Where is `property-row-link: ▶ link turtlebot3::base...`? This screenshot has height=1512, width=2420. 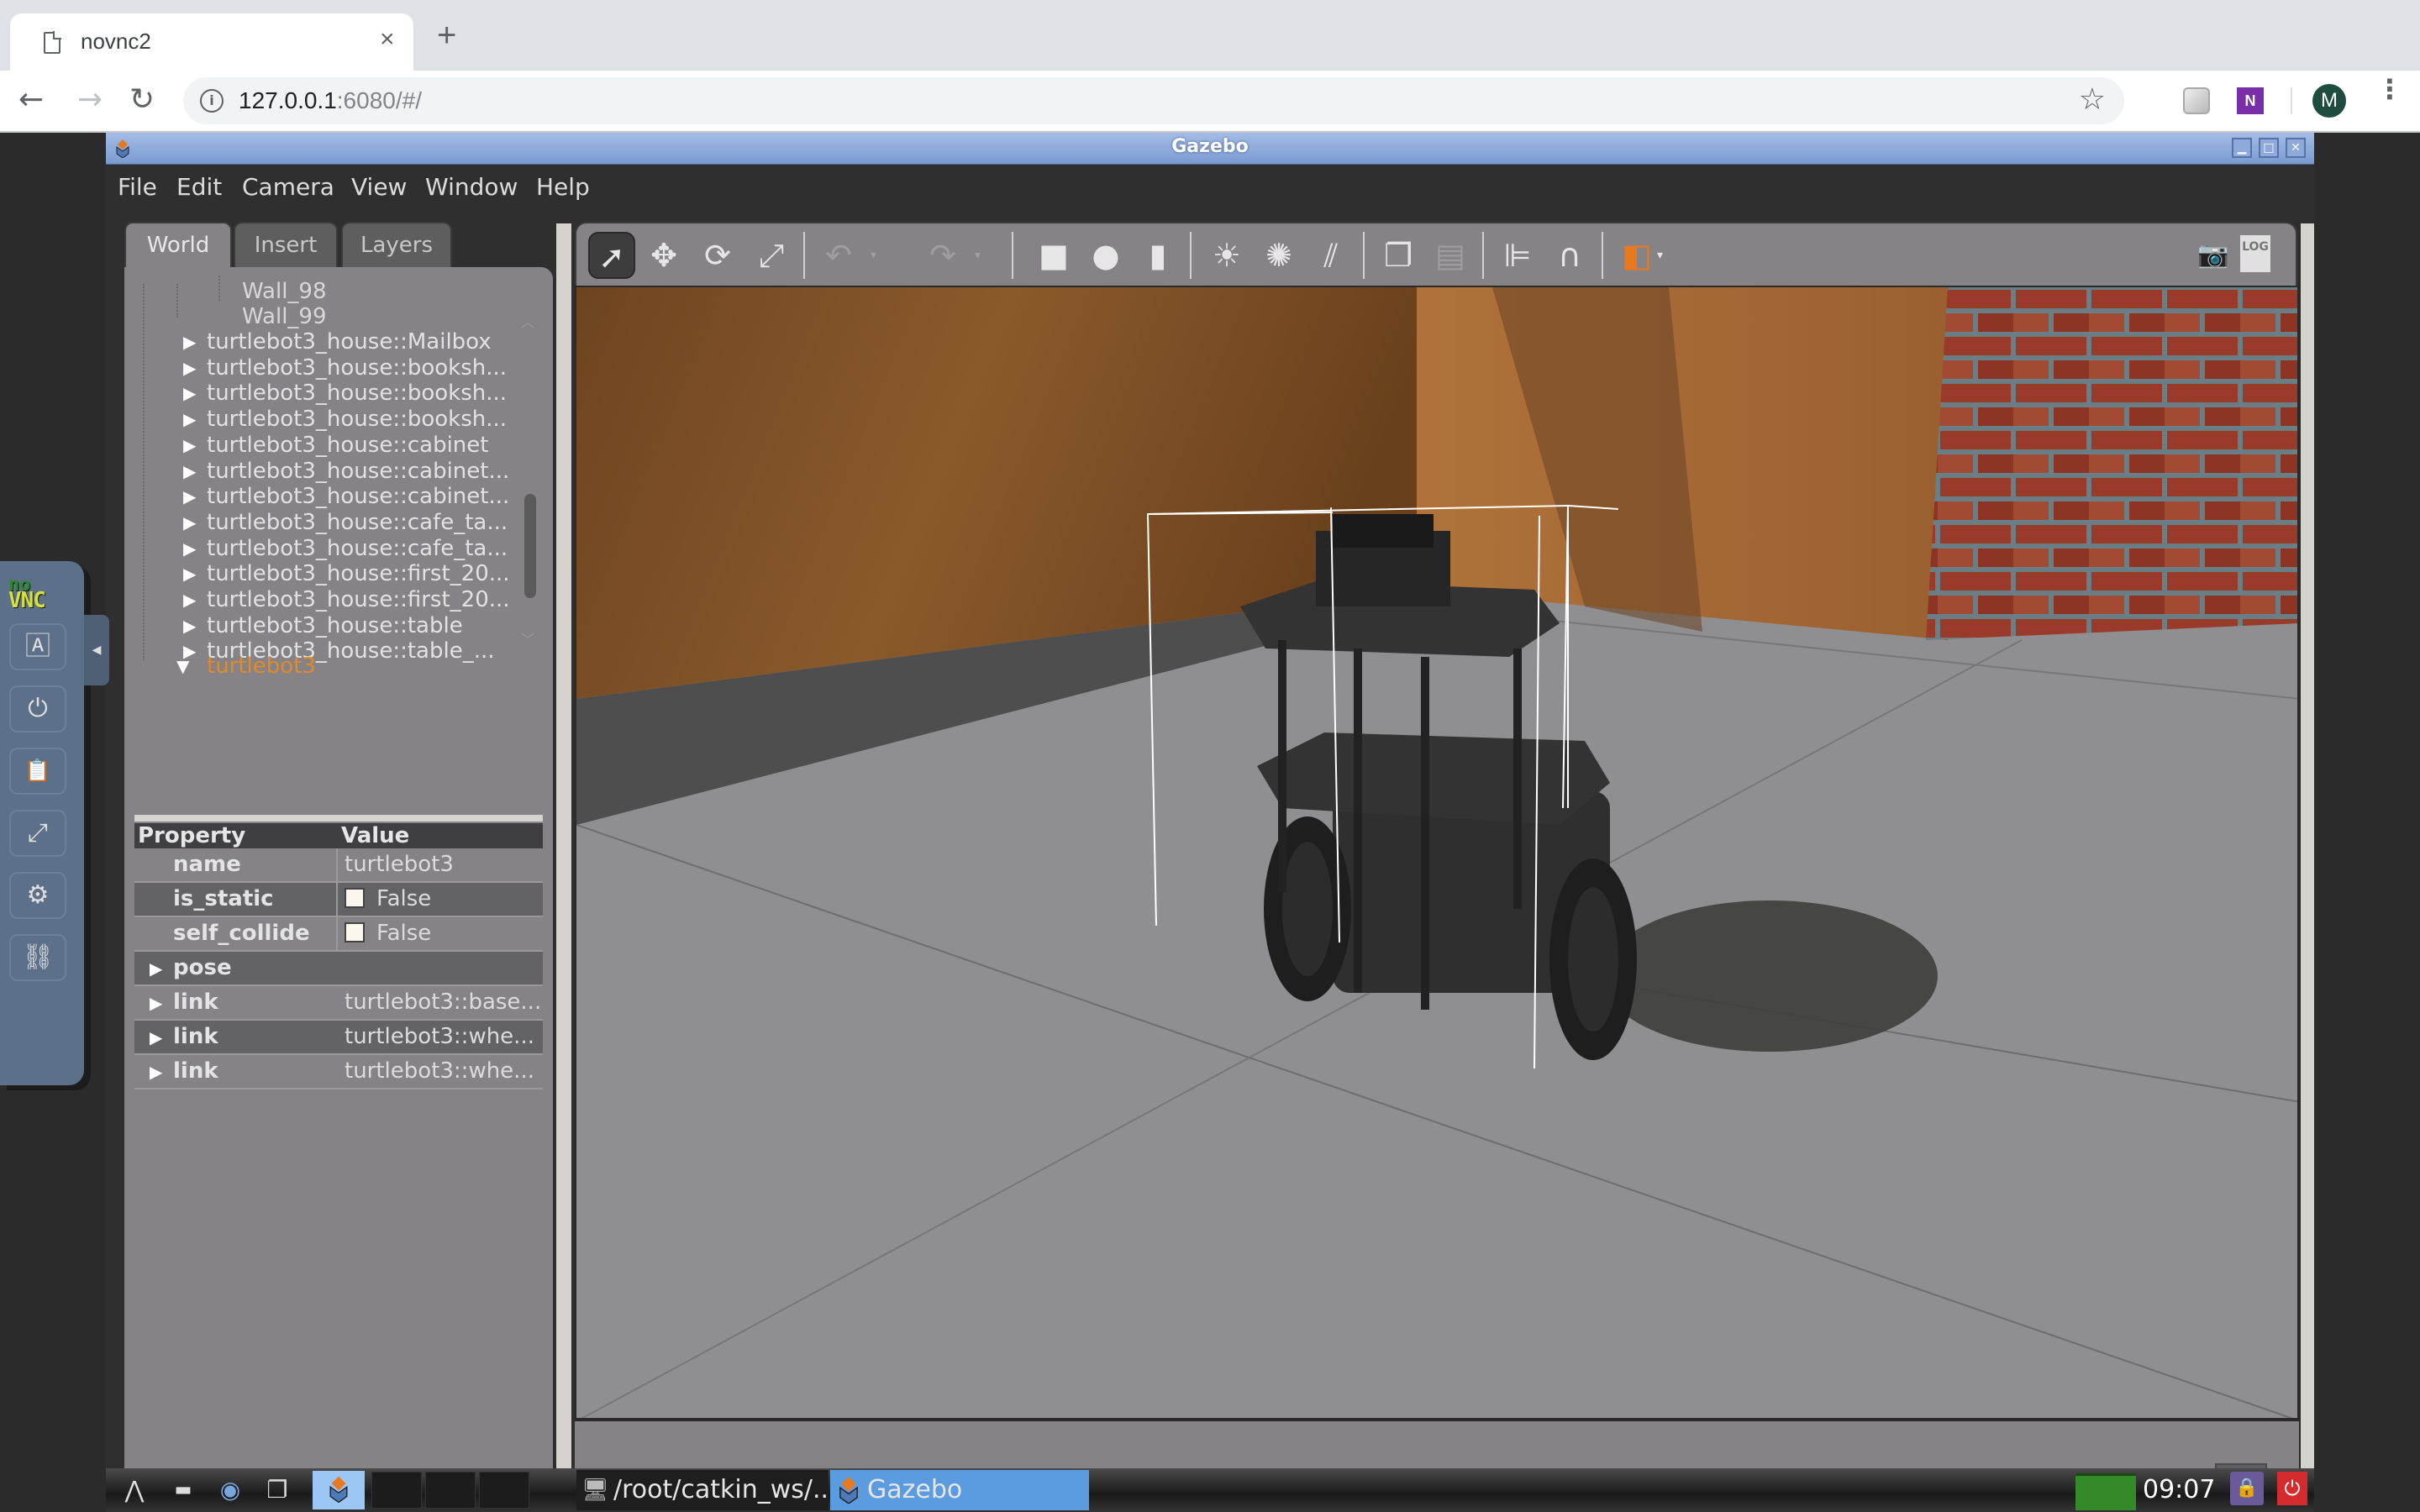 property-row-link: ▶ link turtlebot3::base... is located at coordinates (338, 1003).